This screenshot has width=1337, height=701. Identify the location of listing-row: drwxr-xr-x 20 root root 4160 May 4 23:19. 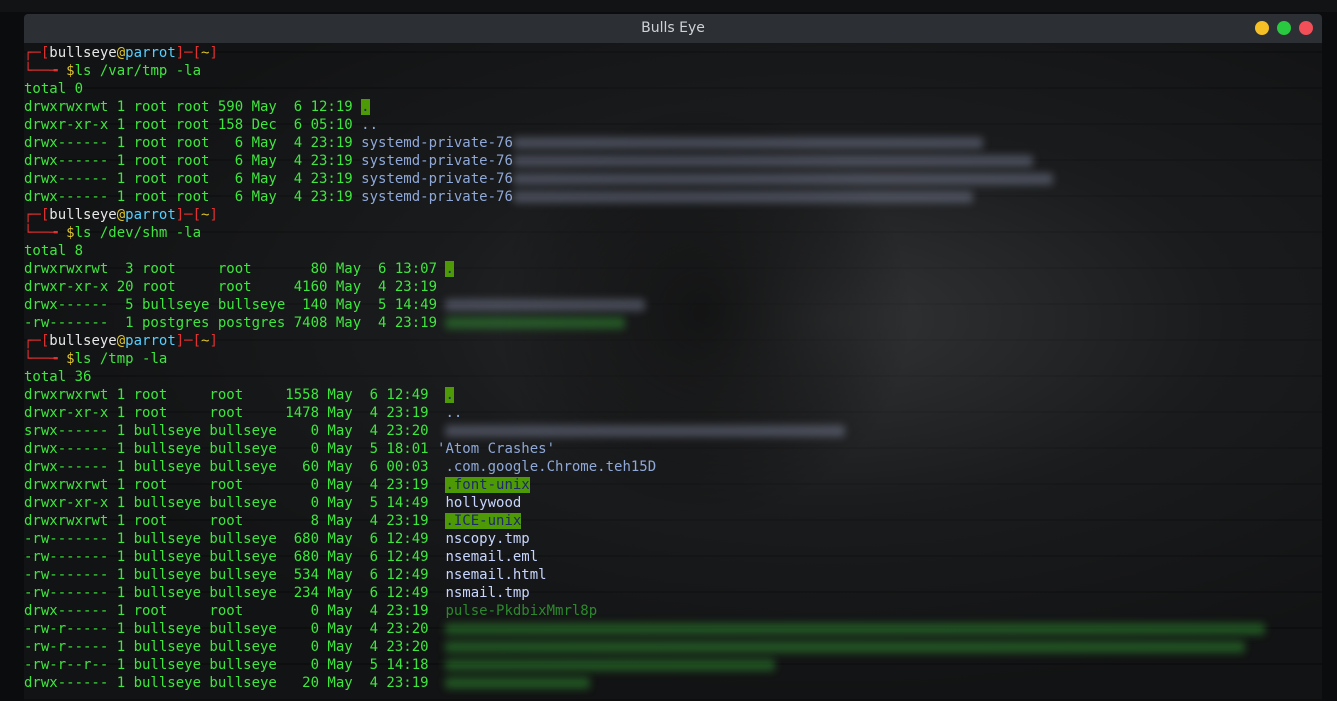
(644, 287).